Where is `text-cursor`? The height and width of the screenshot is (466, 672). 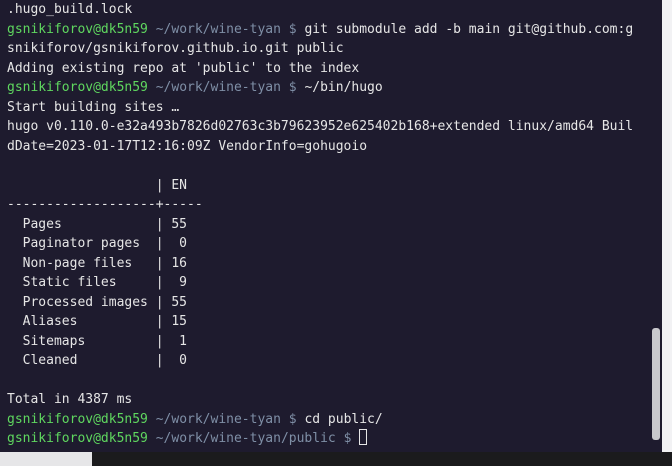 text-cursor is located at coordinates (363, 437).